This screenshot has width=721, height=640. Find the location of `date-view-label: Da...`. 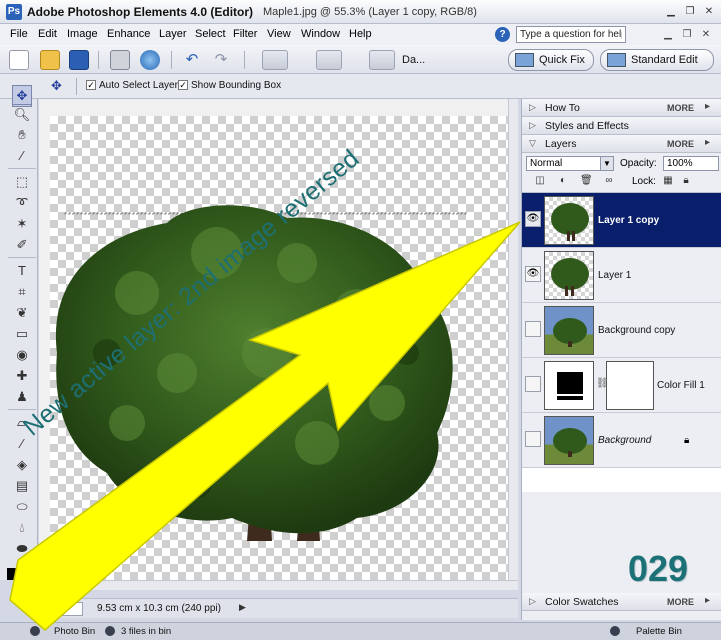

date-view-label: Da... is located at coordinates (413, 60).